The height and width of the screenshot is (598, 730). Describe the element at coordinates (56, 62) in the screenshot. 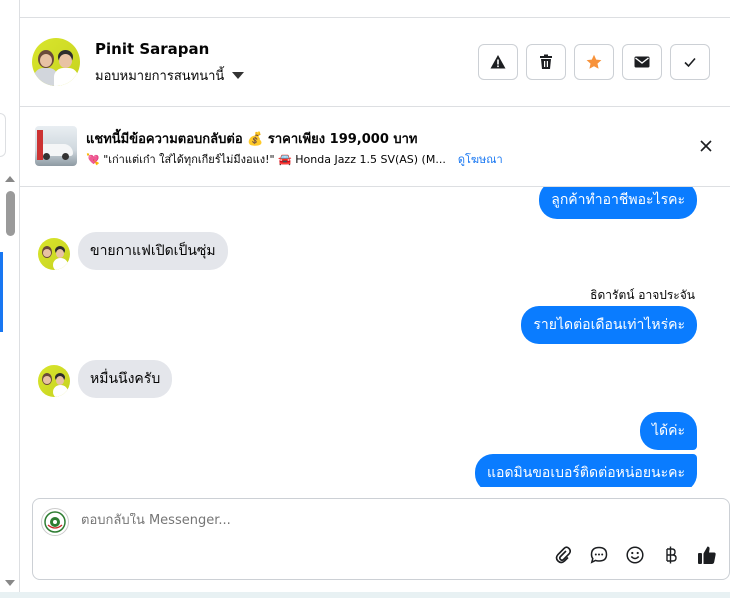

I see `contact-avatar` at that location.